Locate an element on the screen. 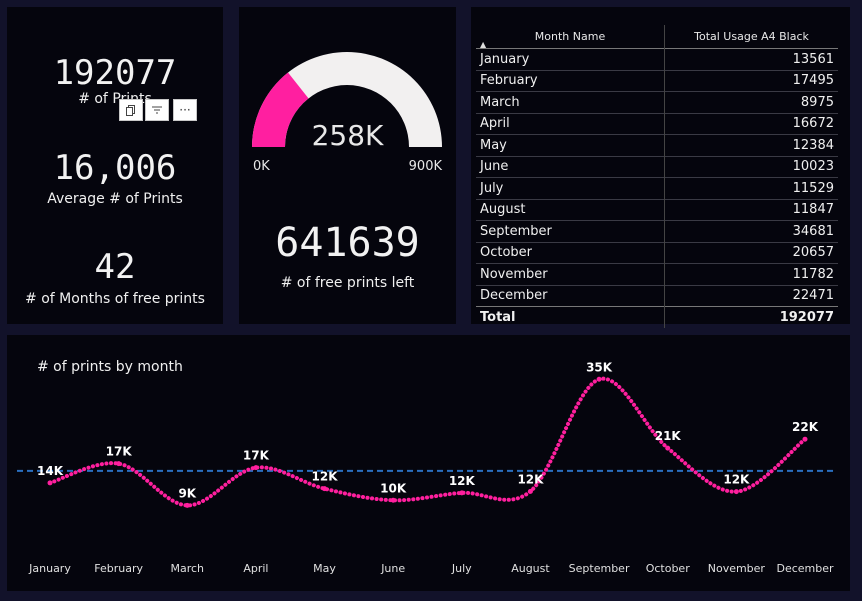 The image size is (862, 601). month-cell: January is located at coordinates (570, 59).